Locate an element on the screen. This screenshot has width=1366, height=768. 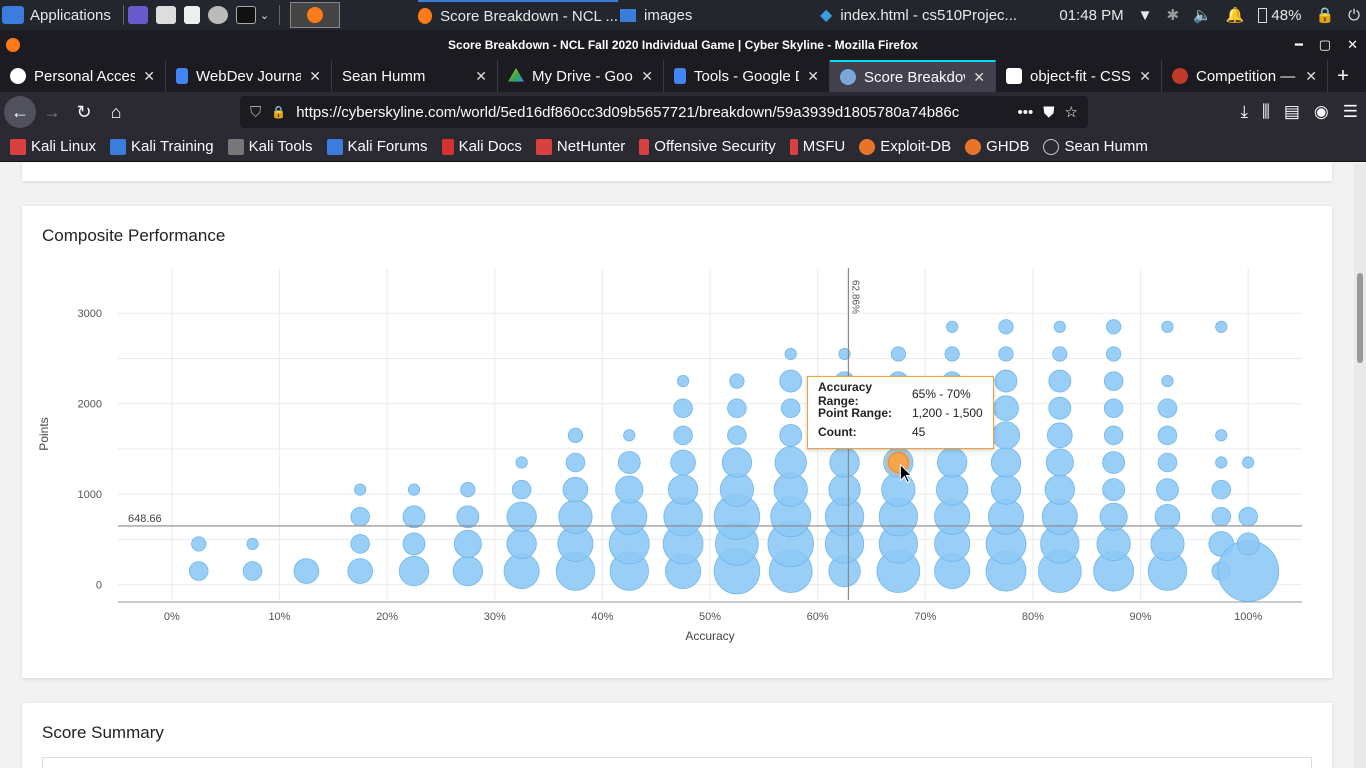
clock: 01:48 PM is located at coordinates (1091, 15).